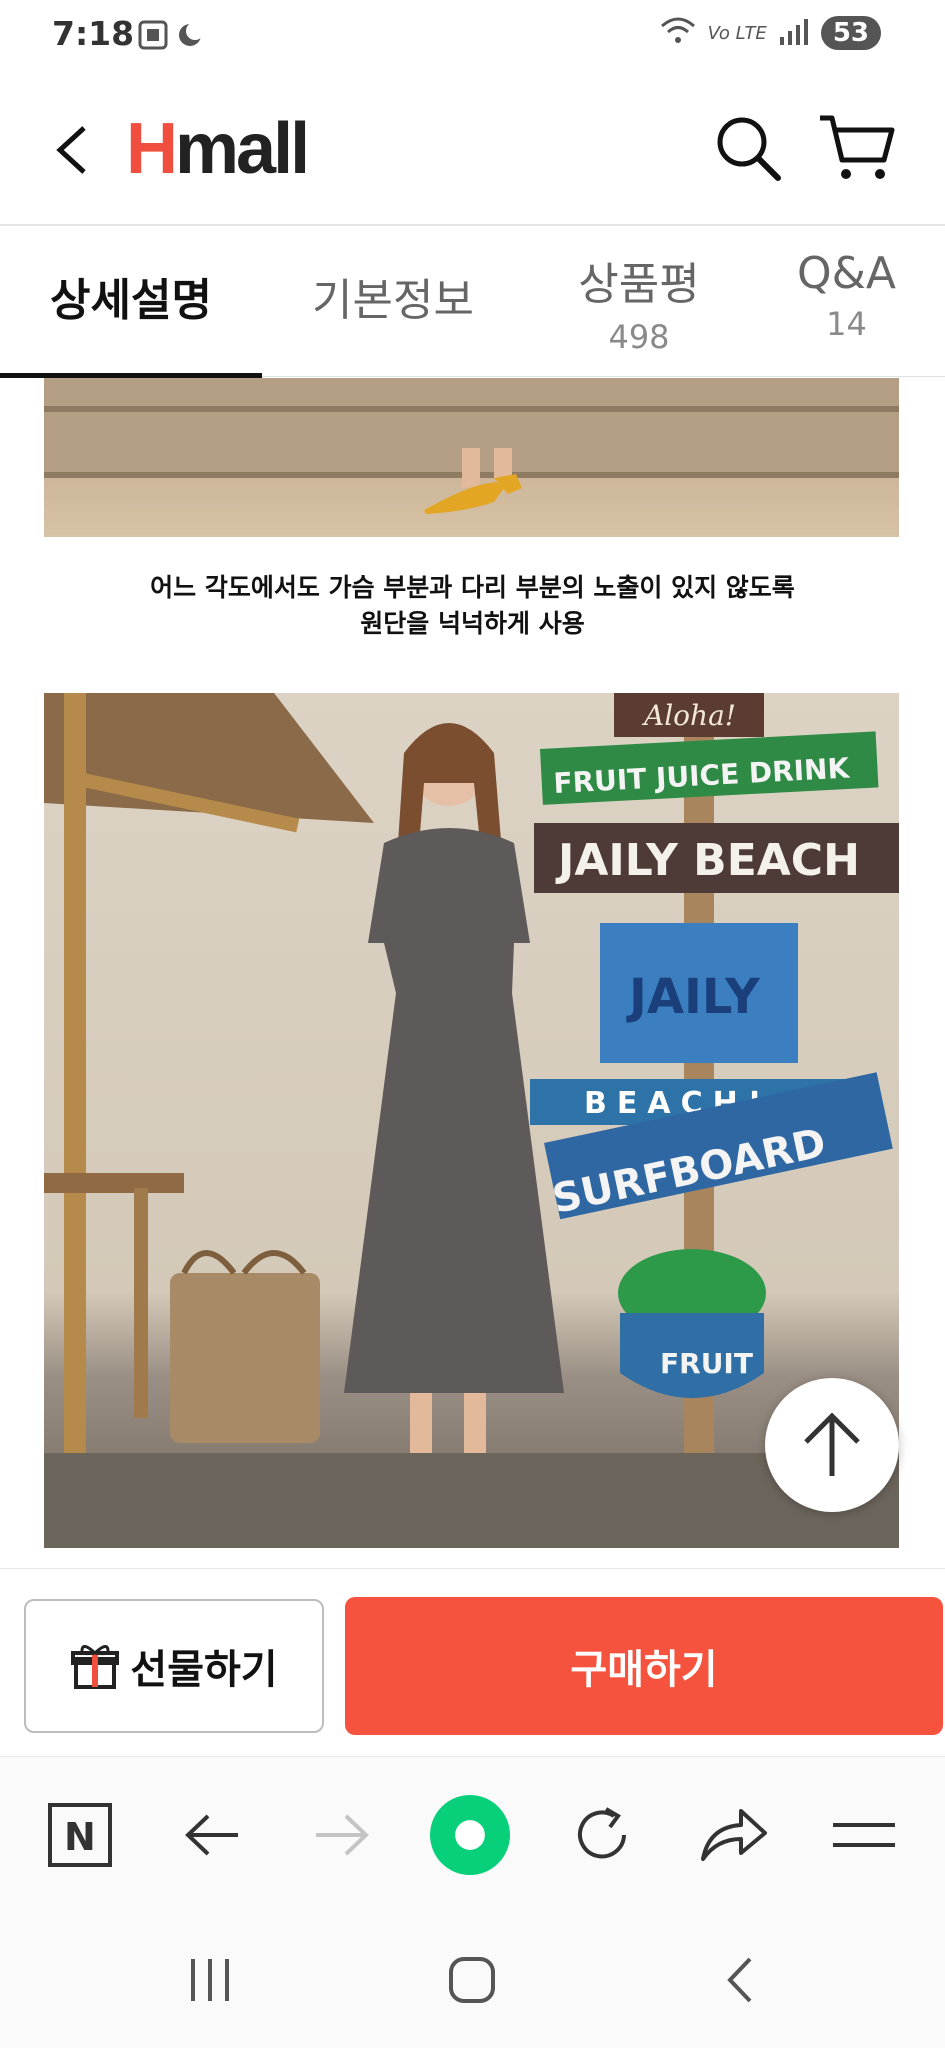  Describe the element at coordinates (846, 301) in the screenshot. I see `tab-qna: Q&A 14` at that location.